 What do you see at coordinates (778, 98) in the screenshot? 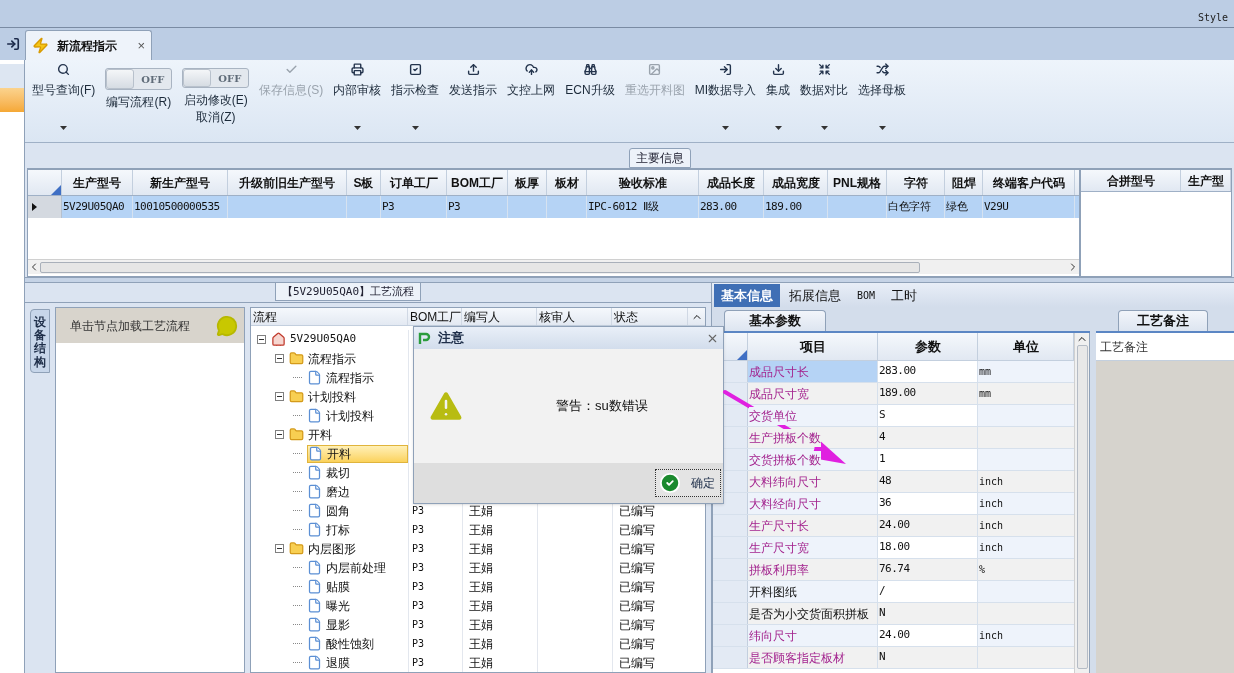
I see `toolbar-button: 集成` at bounding box center [778, 98].